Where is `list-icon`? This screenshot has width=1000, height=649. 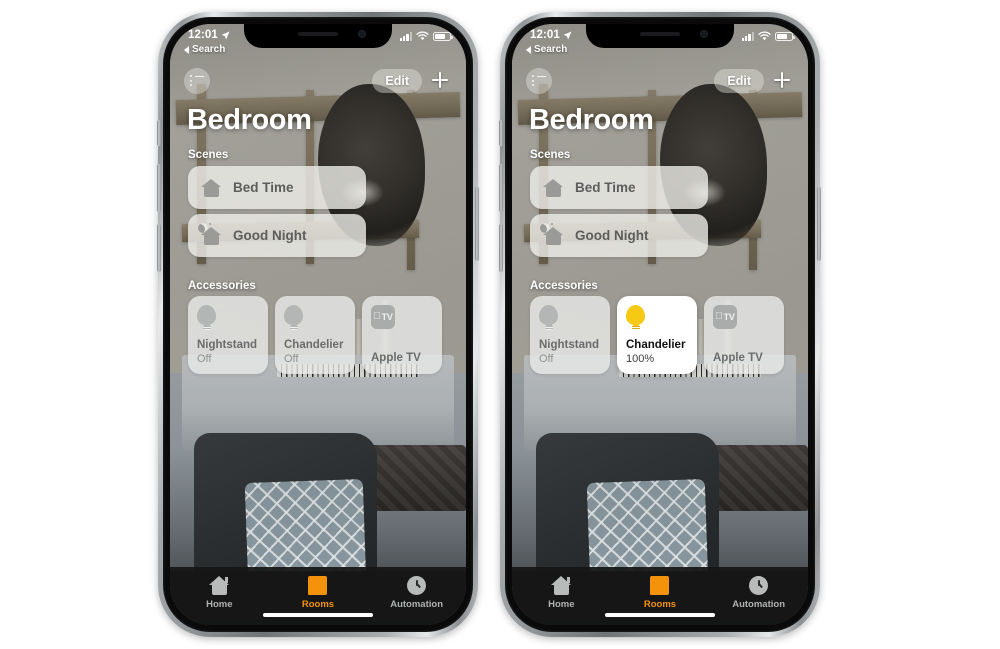 list-icon is located at coordinates (539, 81).